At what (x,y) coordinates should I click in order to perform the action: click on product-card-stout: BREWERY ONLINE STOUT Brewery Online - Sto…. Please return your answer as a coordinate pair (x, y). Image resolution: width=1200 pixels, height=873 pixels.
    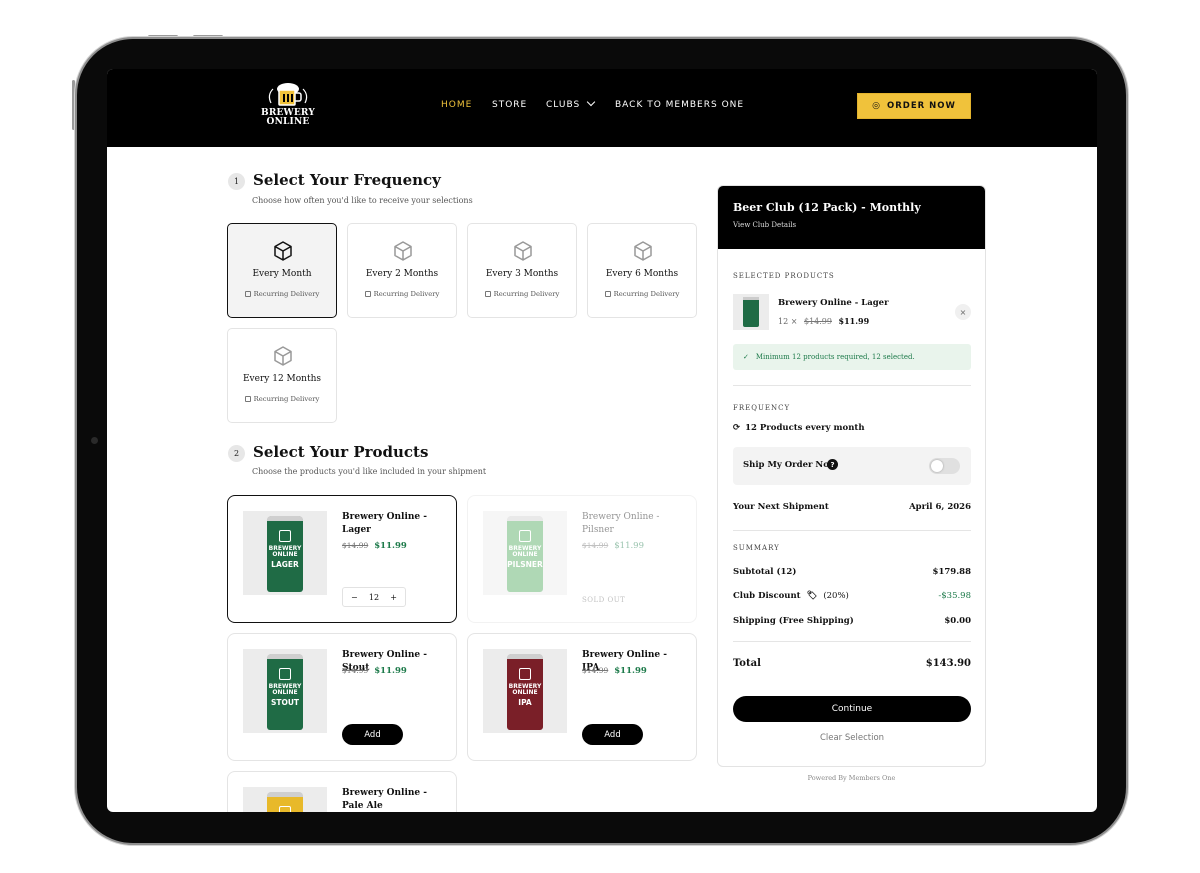
    Looking at the image, I should click on (342, 697).